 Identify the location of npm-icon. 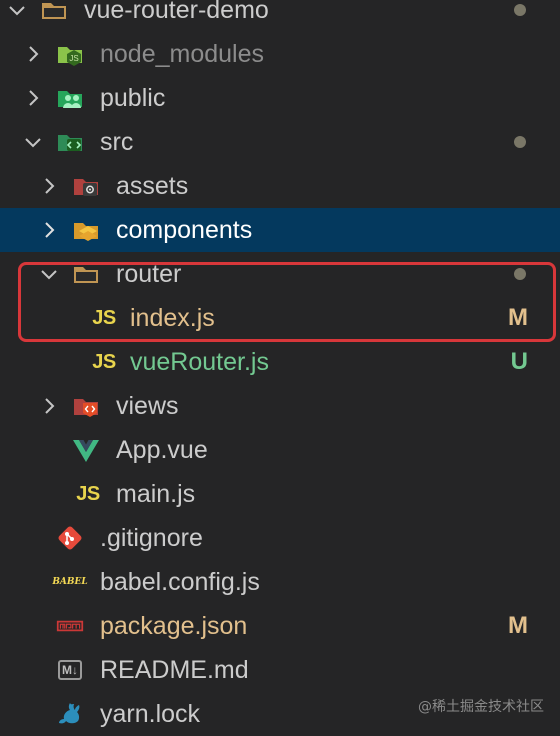
(70, 626).